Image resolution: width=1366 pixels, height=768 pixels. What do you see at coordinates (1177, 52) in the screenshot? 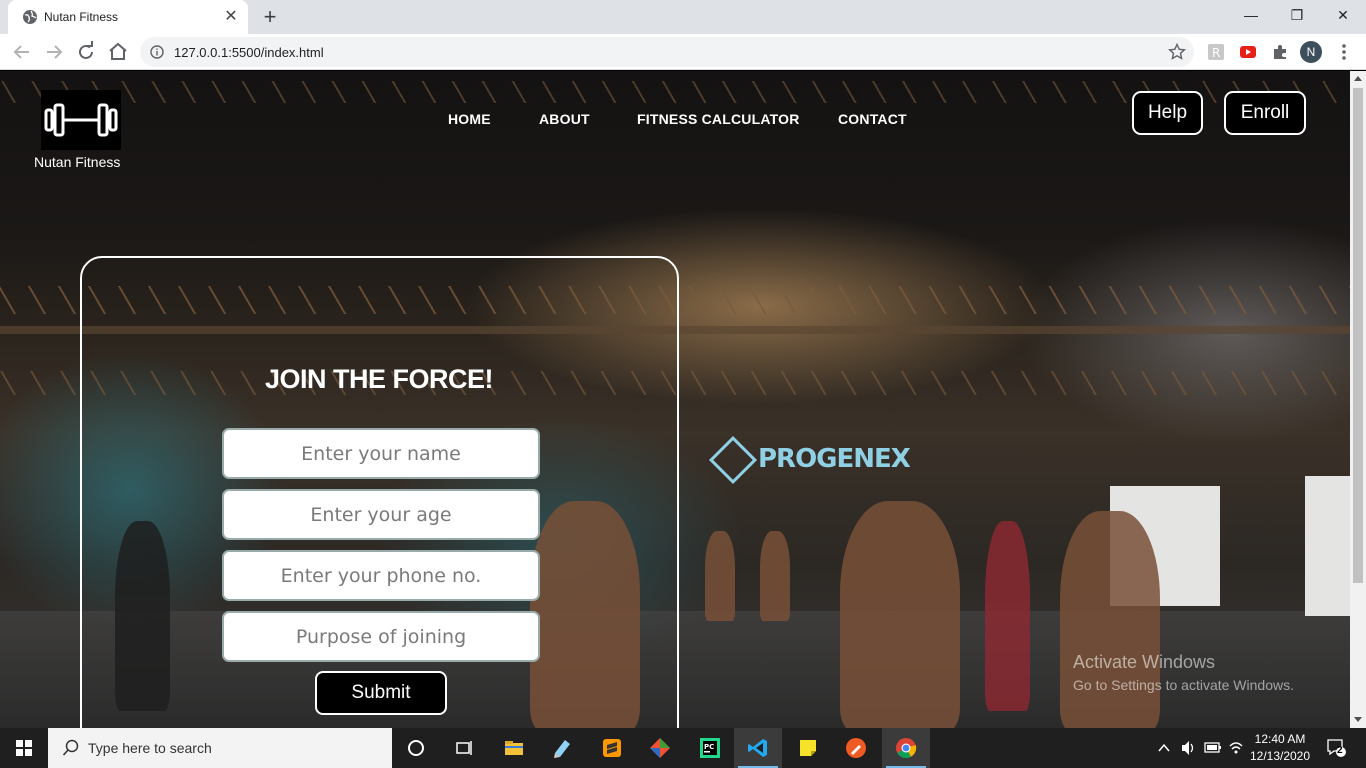
I see `bookmark-star-icon` at bounding box center [1177, 52].